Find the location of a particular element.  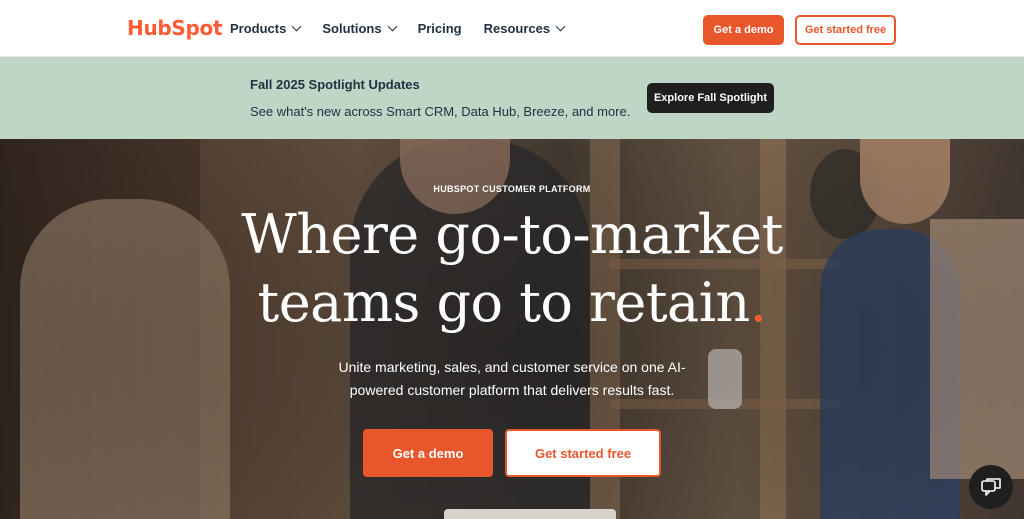

headline-line-2-text: teams go to retain is located at coordinates (504, 302).